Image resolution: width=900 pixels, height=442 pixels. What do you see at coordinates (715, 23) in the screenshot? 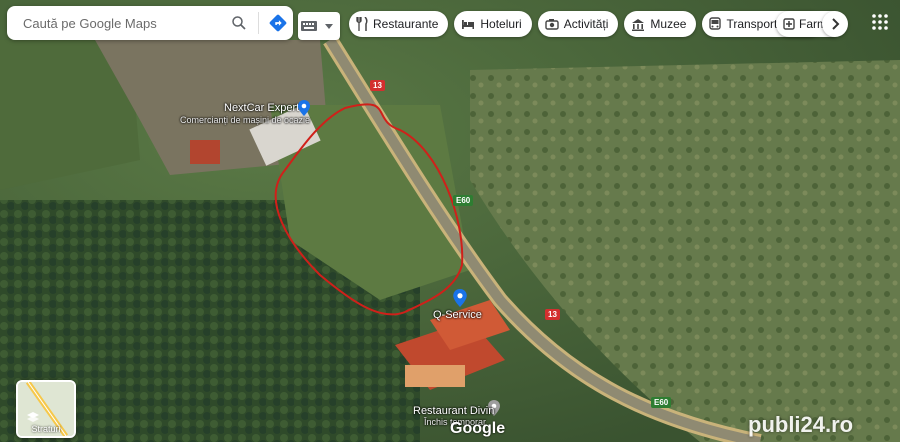
I see `bus-icon` at bounding box center [715, 23].